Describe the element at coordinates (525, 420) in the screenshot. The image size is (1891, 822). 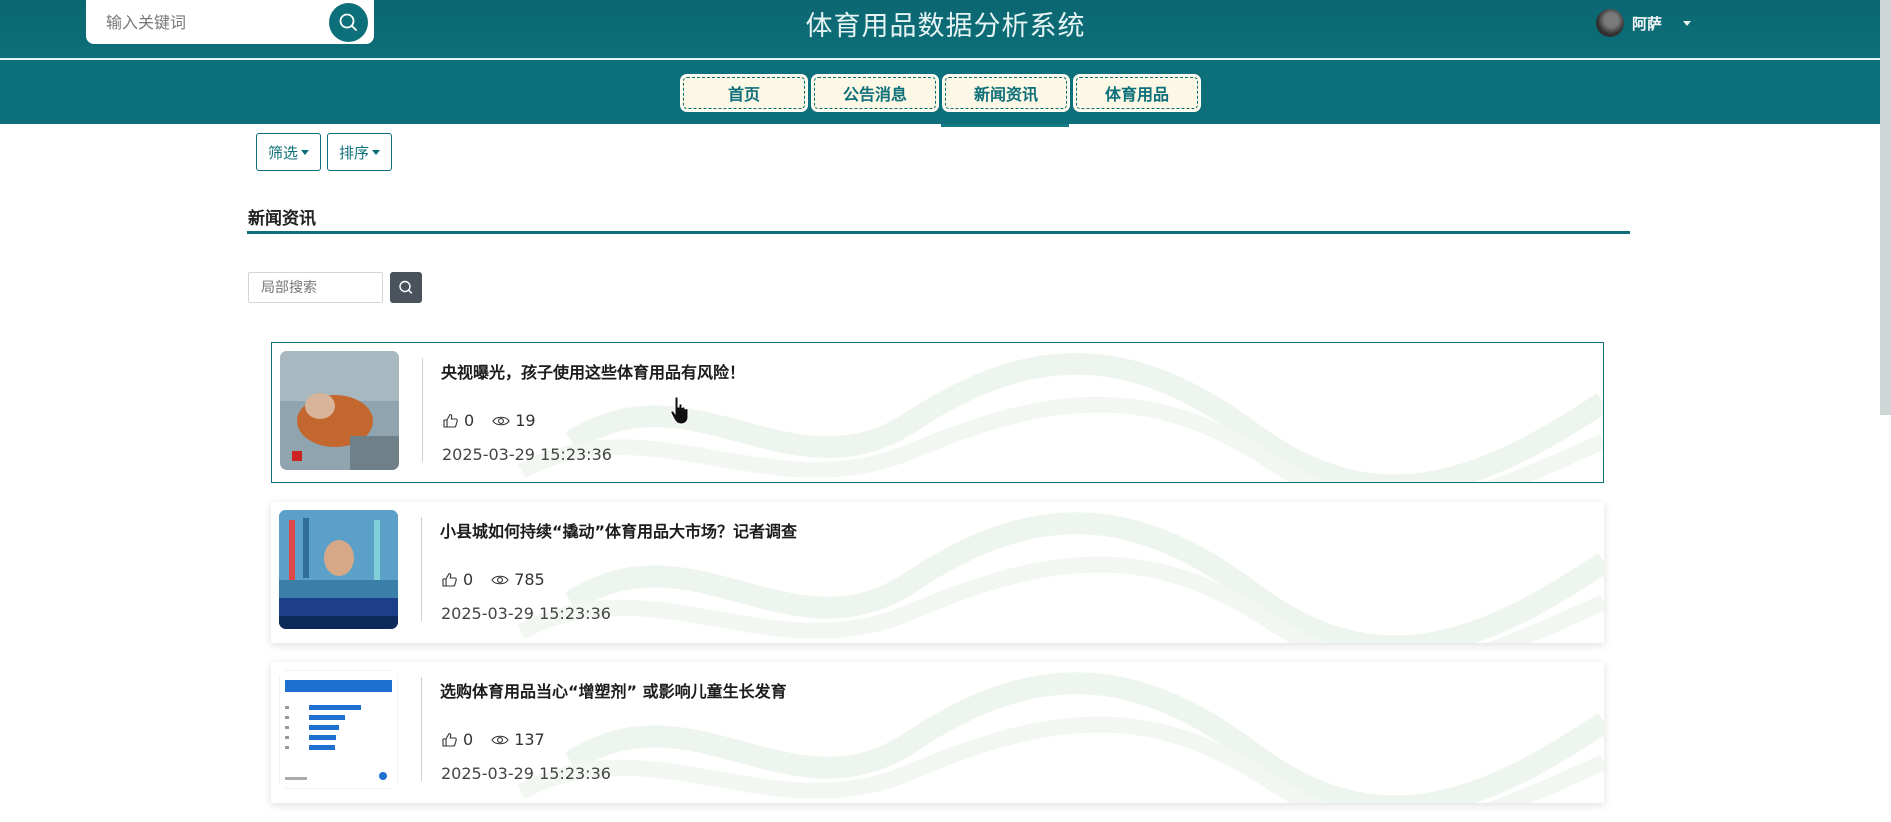
I see `view-count: 19` at that location.